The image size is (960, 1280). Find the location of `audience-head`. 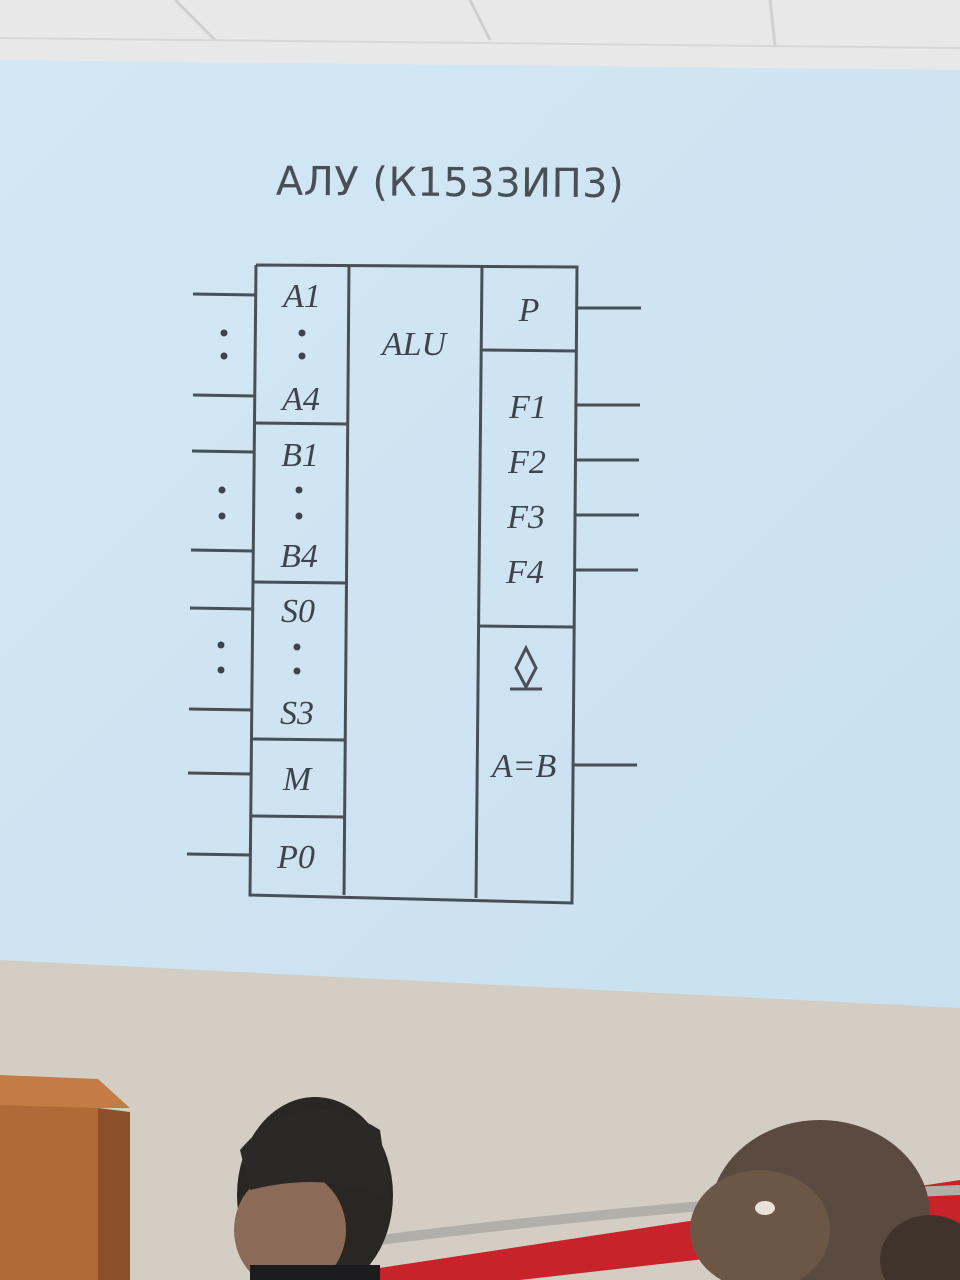

audience-head is located at coordinates (313, 1188).